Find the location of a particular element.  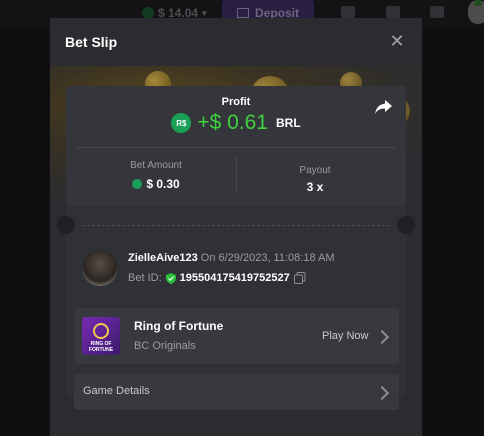

modal-title: Bet Slip is located at coordinates (91, 42).